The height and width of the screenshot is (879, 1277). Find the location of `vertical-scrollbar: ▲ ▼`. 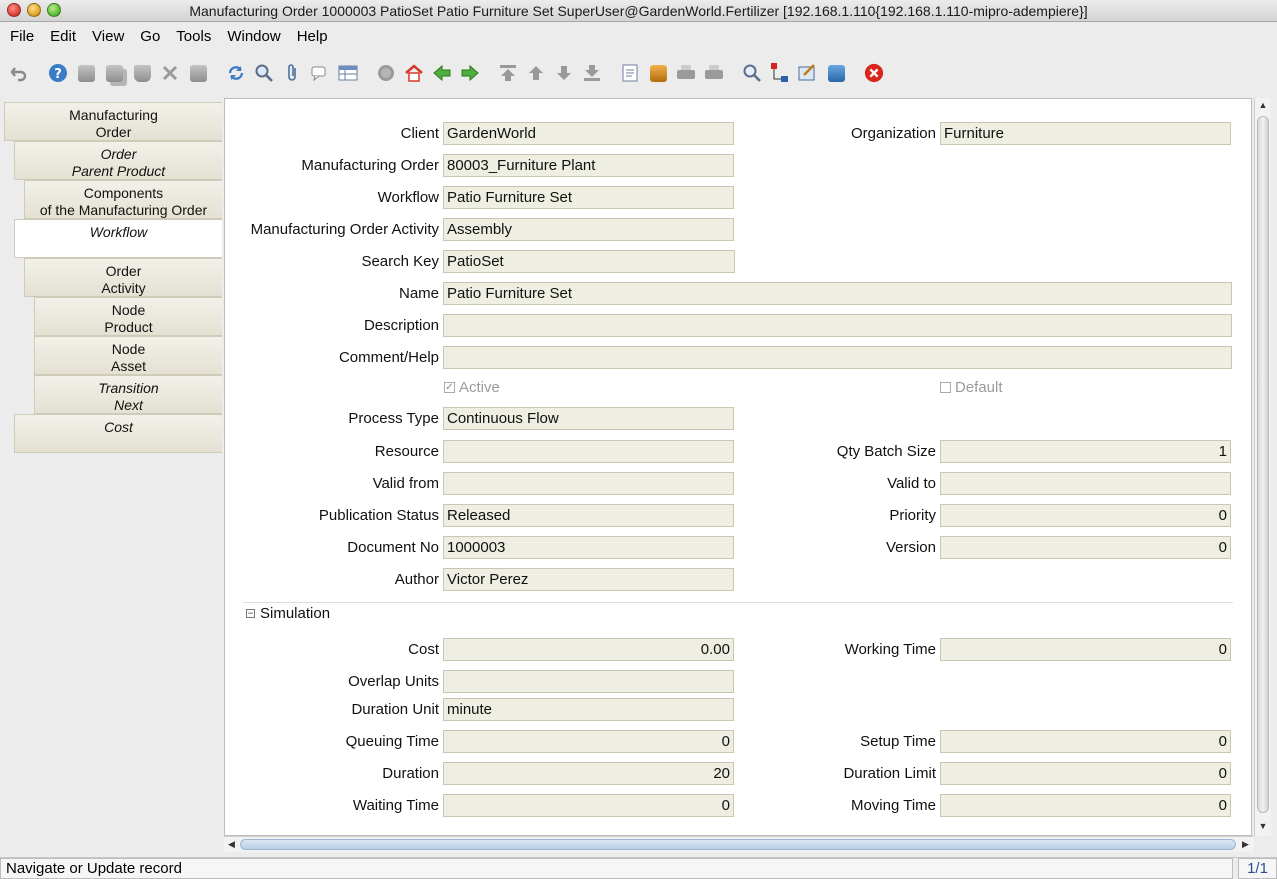

vertical-scrollbar: ▲ ▼ is located at coordinates (1262, 467).